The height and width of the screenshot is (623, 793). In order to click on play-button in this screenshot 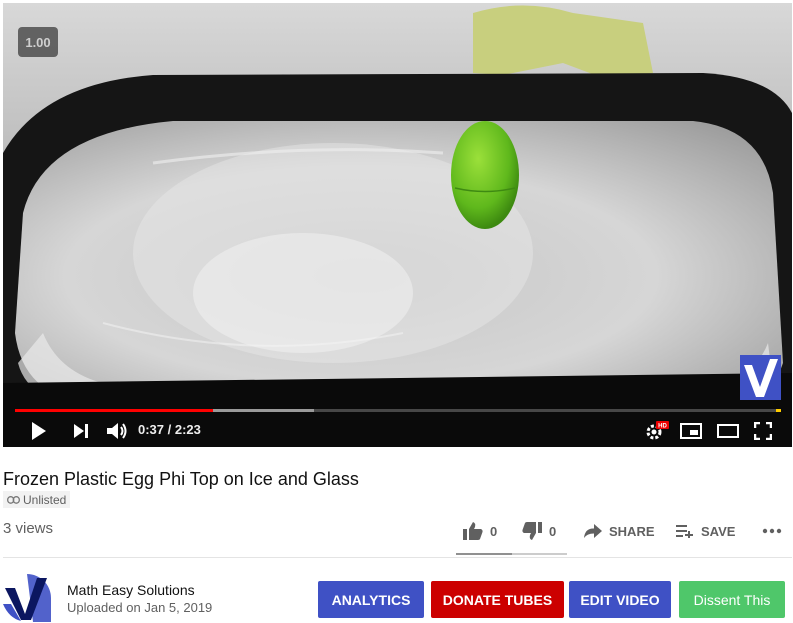, I will do `click(39, 431)`.